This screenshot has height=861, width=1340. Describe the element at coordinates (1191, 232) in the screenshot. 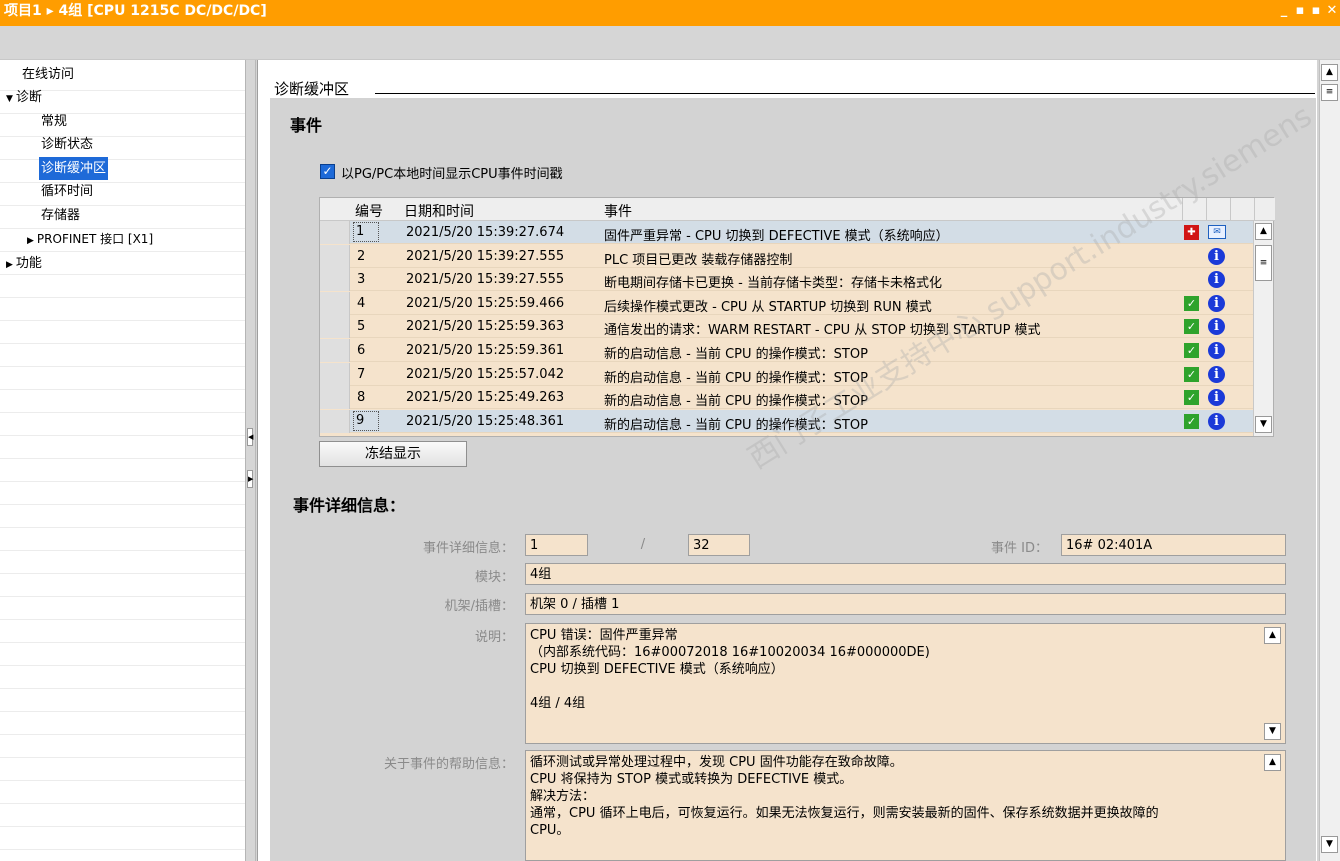

I see `error-icon: ✚` at that location.